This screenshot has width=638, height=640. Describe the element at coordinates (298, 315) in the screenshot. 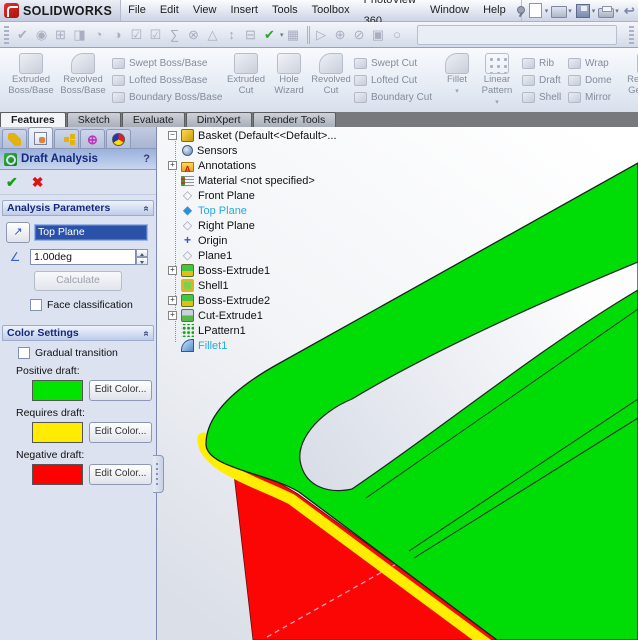

I see `tree-item-cut-extrude1: Cut-Extrude1` at that location.